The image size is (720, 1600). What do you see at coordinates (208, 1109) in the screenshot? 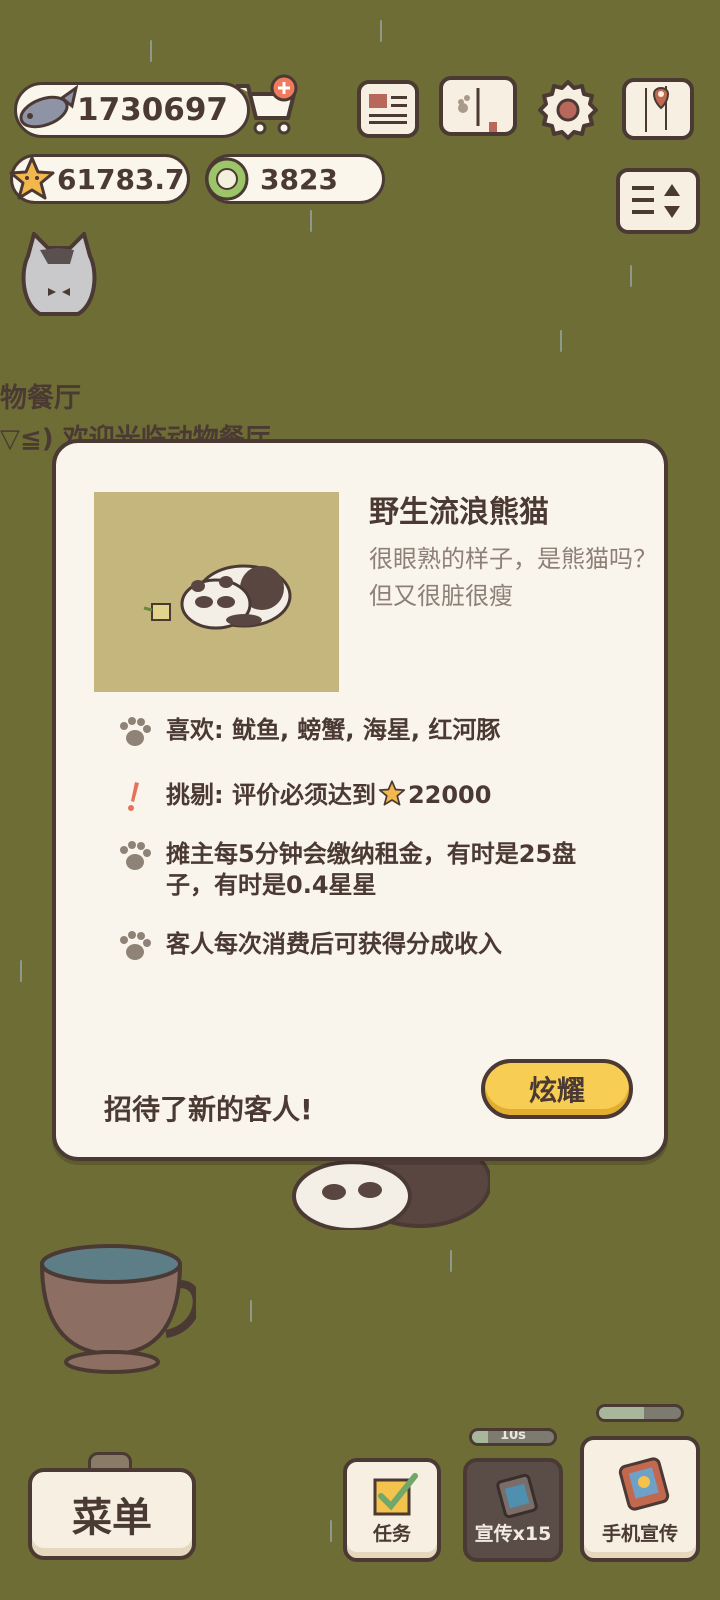
I see `new-customer-message: 招待了新的客人!` at bounding box center [208, 1109].